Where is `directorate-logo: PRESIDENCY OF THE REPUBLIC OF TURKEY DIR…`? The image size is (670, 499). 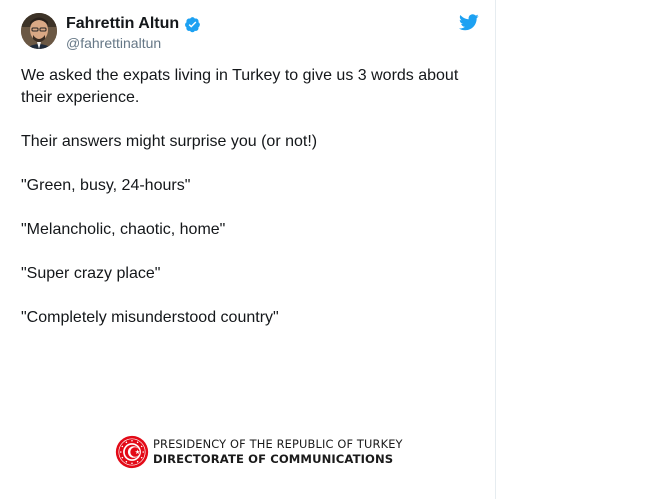
directorate-logo: PRESIDENCY OF THE REPUBLIC OF TURKEY DIR… is located at coordinates (259, 452).